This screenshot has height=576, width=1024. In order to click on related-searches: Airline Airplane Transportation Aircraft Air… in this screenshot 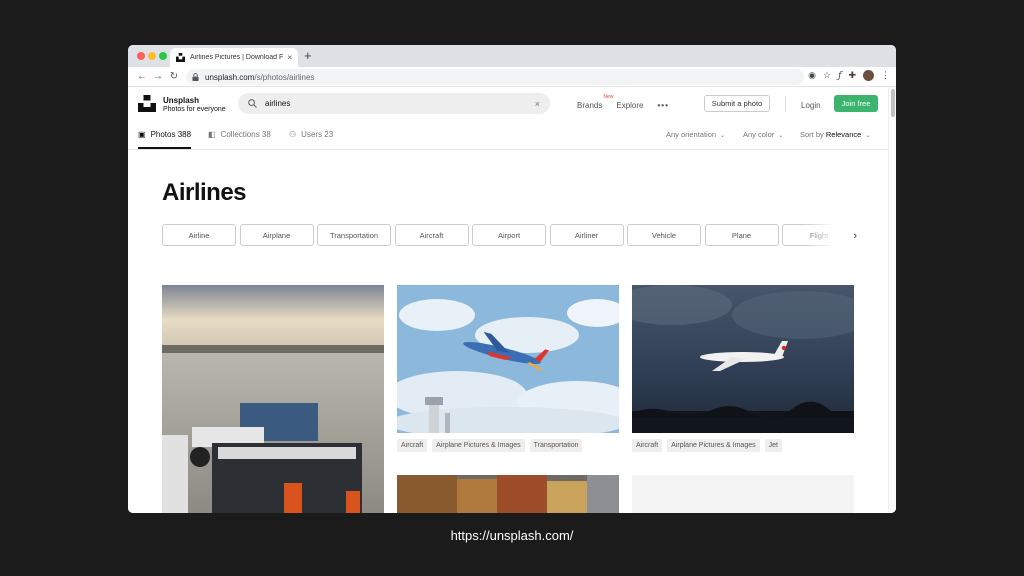, I will do `click(510, 235)`.